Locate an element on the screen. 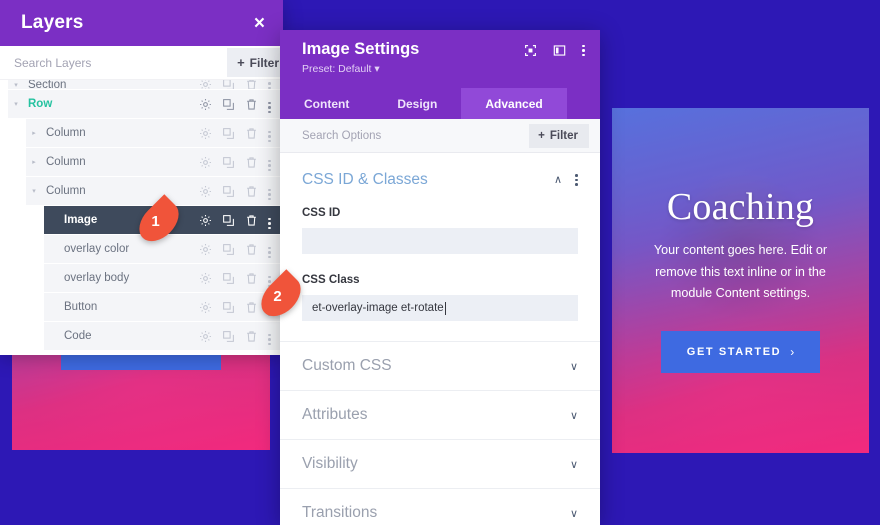  layer-row-button: Button is located at coordinates (163, 307).